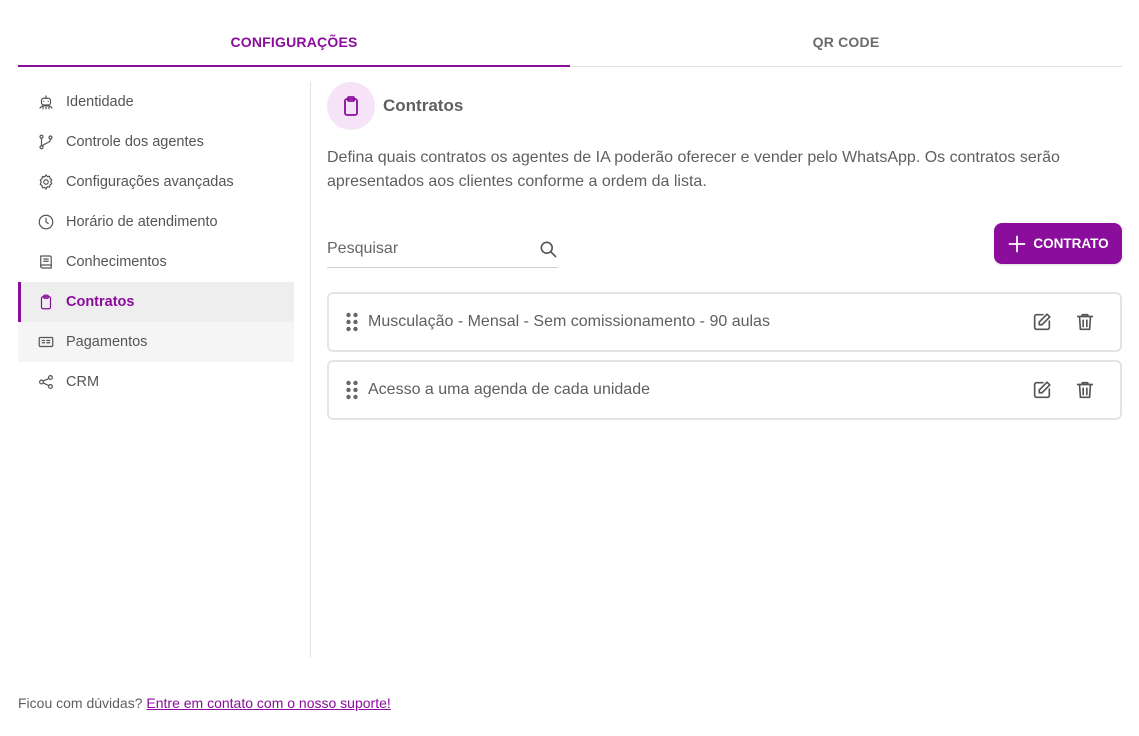  Describe the element at coordinates (46, 222) in the screenshot. I see `clock-icon` at that location.